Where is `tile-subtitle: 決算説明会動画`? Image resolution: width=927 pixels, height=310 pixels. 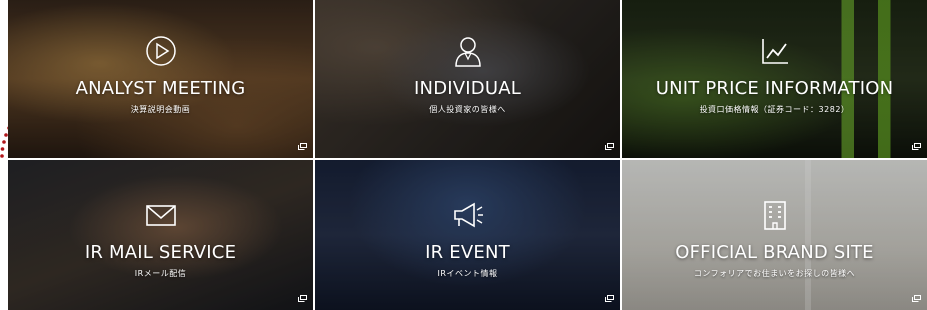
tile-subtitle: 決算説明会動画 is located at coordinates (160, 109).